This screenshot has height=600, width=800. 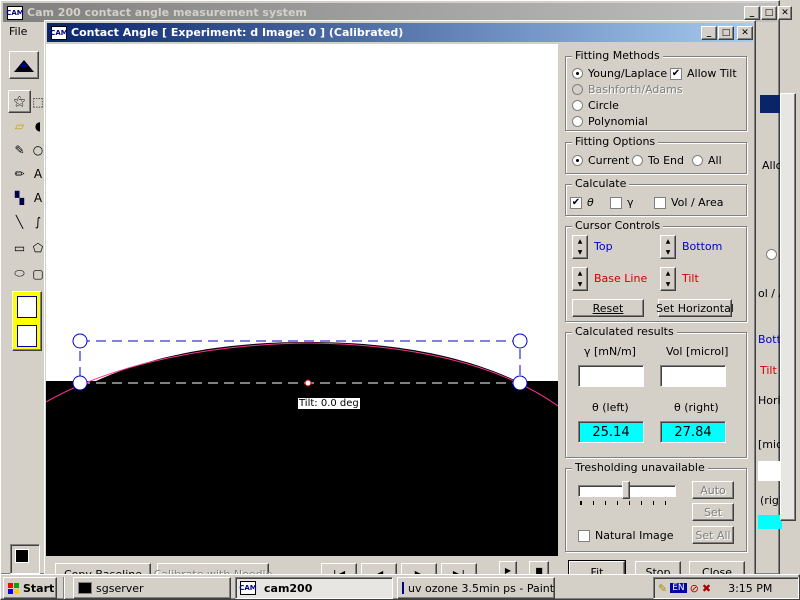 I want to click on clock: 3:15 PM, so click(x=750, y=588).